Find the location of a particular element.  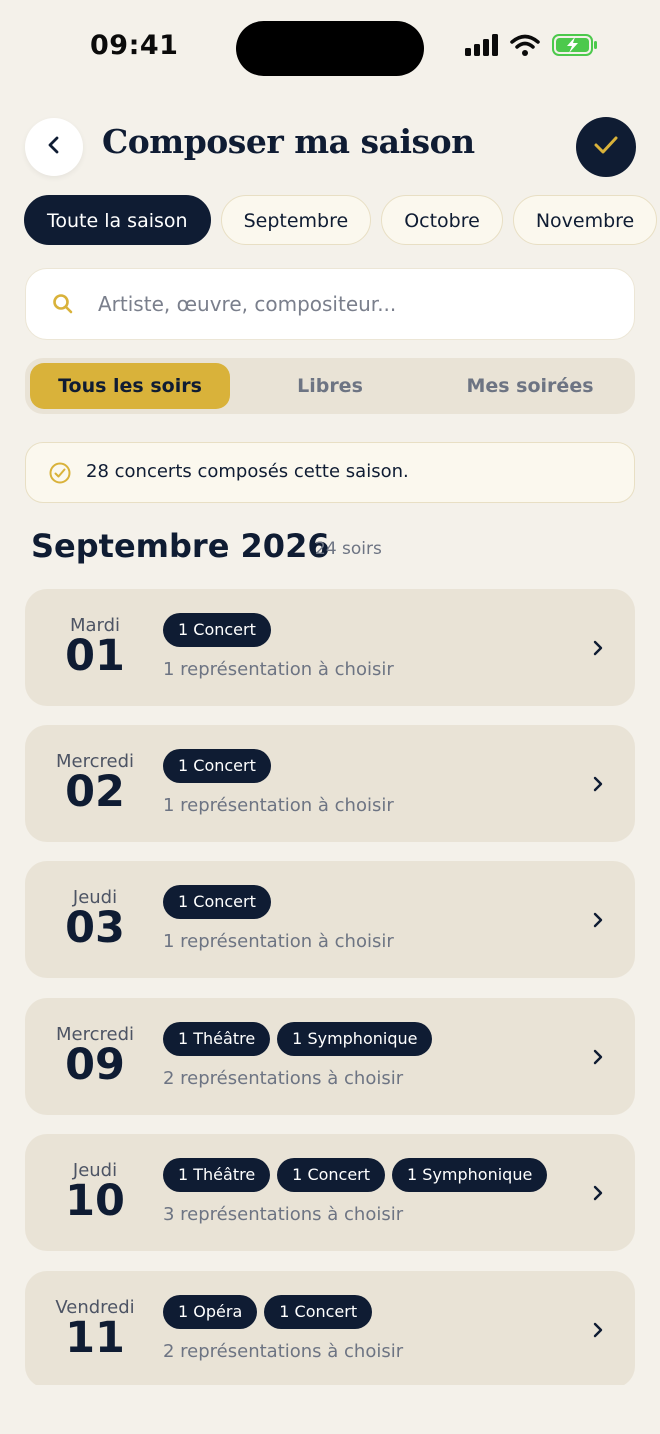

search-bar is located at coordinates (330, 304).